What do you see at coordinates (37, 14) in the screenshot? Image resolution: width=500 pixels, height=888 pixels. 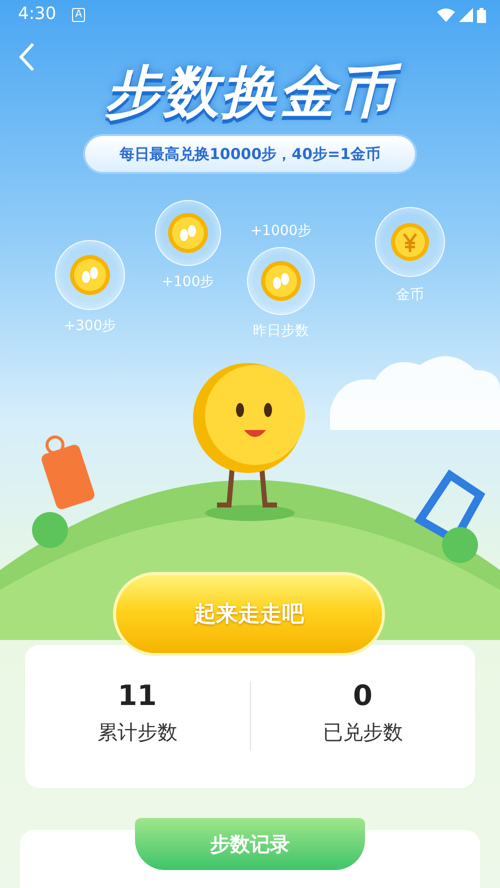 I see `status-time: 4:30` at bounding box center [37, 14].